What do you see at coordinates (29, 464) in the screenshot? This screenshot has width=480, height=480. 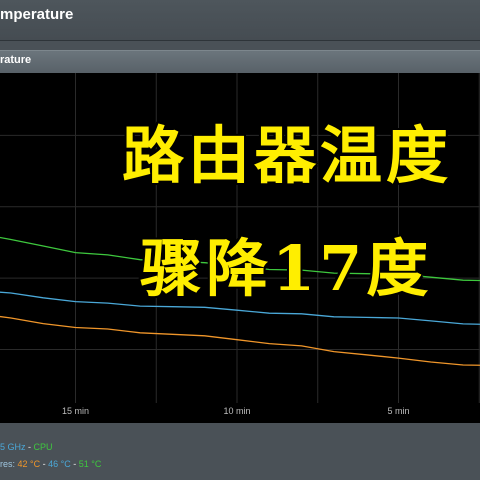 I see `temp-24ghz-value: 42 °C` at bounding box center [29, 464].